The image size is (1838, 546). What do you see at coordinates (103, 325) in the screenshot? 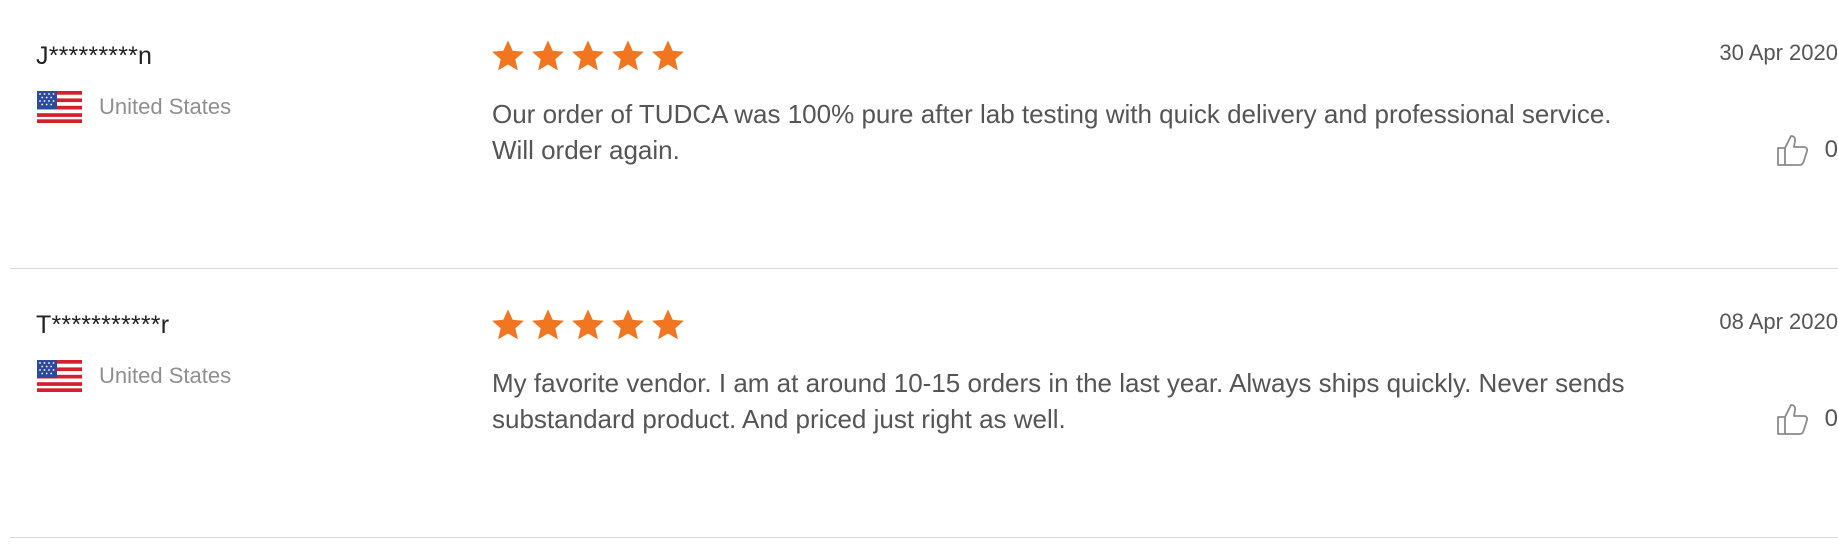
I see `reviewer-name: T***********r` at bounding box center [103, 325].